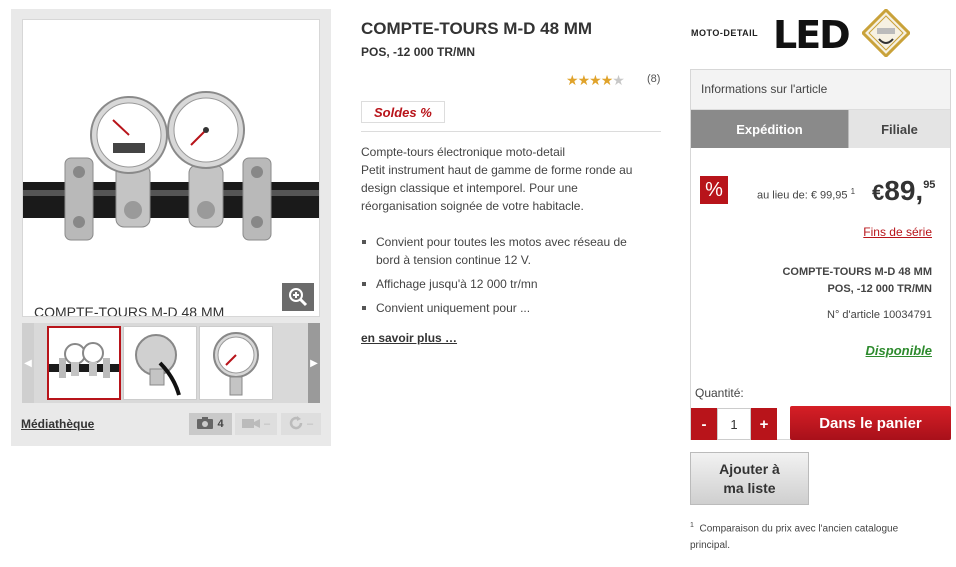  I want to click on star-empty-icon: ★, so click(618, 80).